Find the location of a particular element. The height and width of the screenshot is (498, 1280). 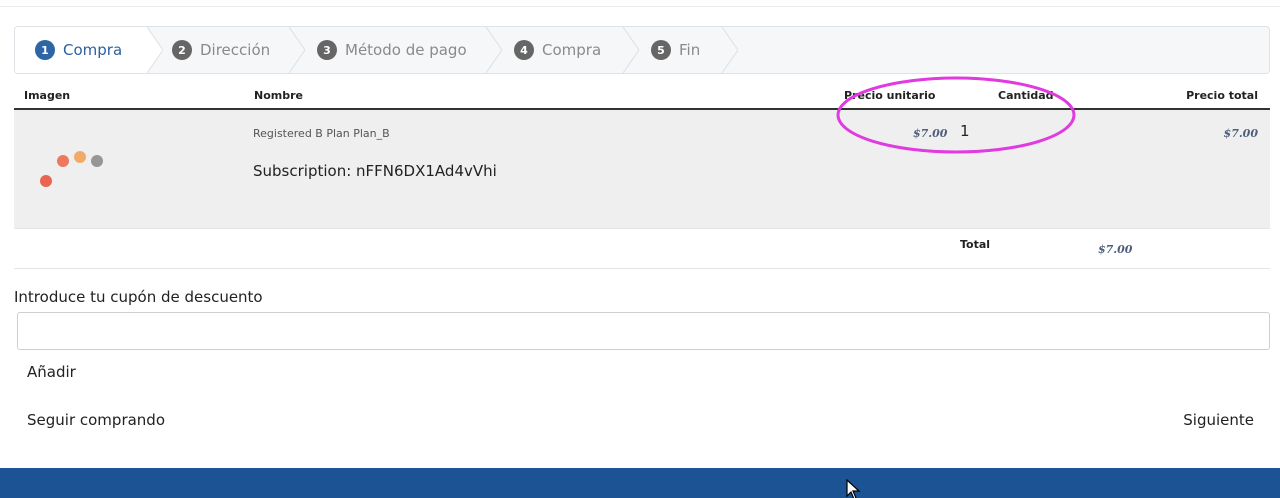

step-metodo-pago: 3 Método de pago is located at coordinates (392, 50).